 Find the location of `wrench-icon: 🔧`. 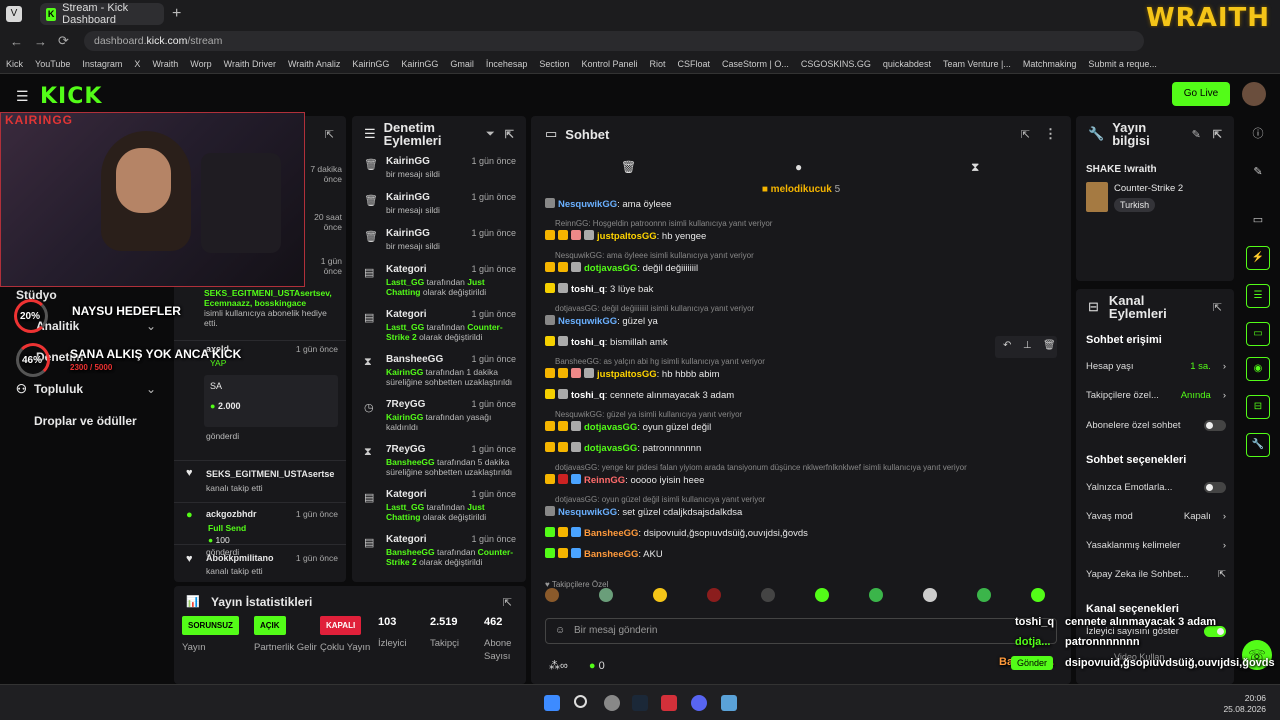

wrench-icon: 🔧 is located at coordinates (1258, 445).